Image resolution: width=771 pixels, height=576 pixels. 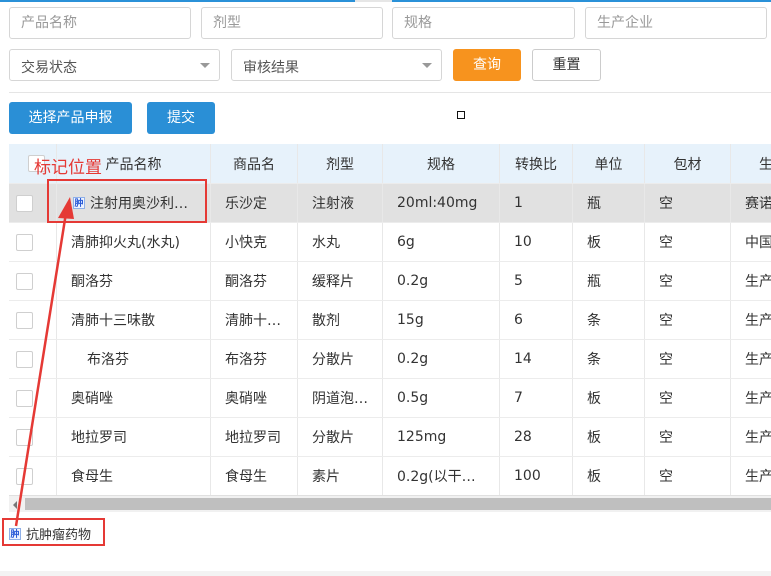 I want to click on annotation-arrow, so click(x=44, y=362).